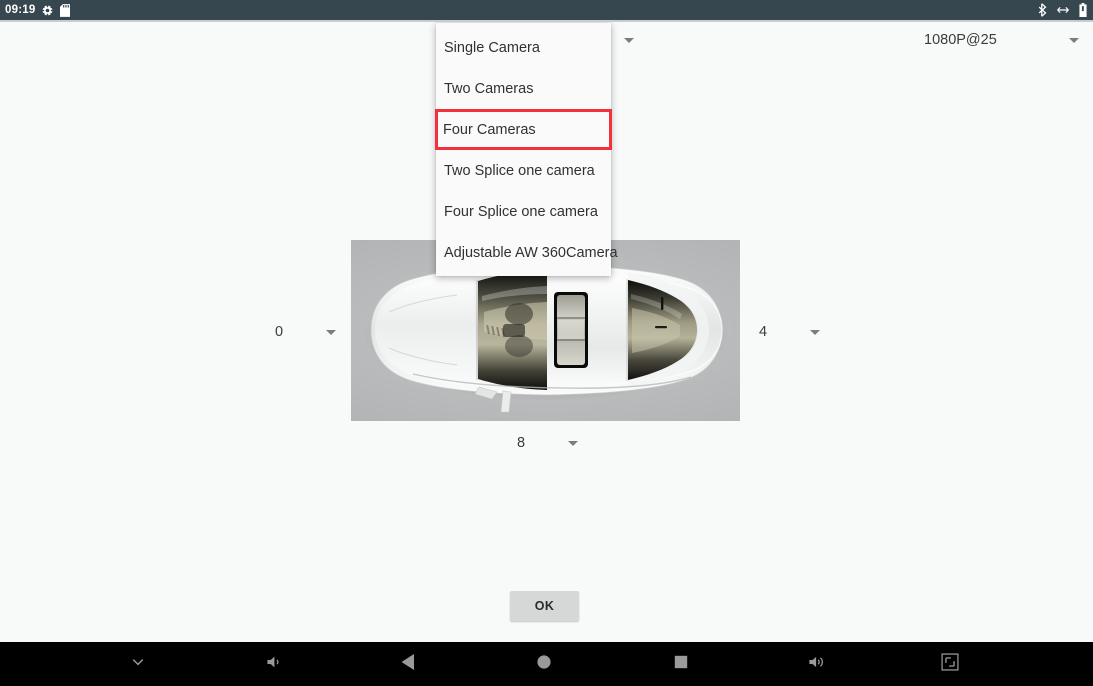 This screenshot has width=1093, height=686. I want to click on camera-position-bottom-value: 8, so click(521, 442).